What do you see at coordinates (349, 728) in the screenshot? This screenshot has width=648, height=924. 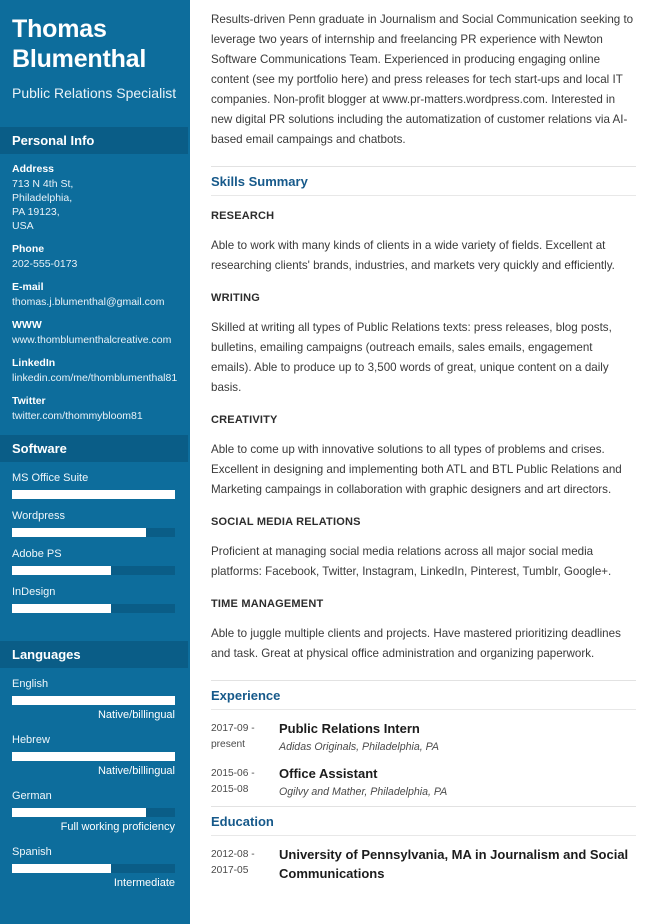 I see `entry-role: Public Relations Intern` at bounding box center [349, 728].